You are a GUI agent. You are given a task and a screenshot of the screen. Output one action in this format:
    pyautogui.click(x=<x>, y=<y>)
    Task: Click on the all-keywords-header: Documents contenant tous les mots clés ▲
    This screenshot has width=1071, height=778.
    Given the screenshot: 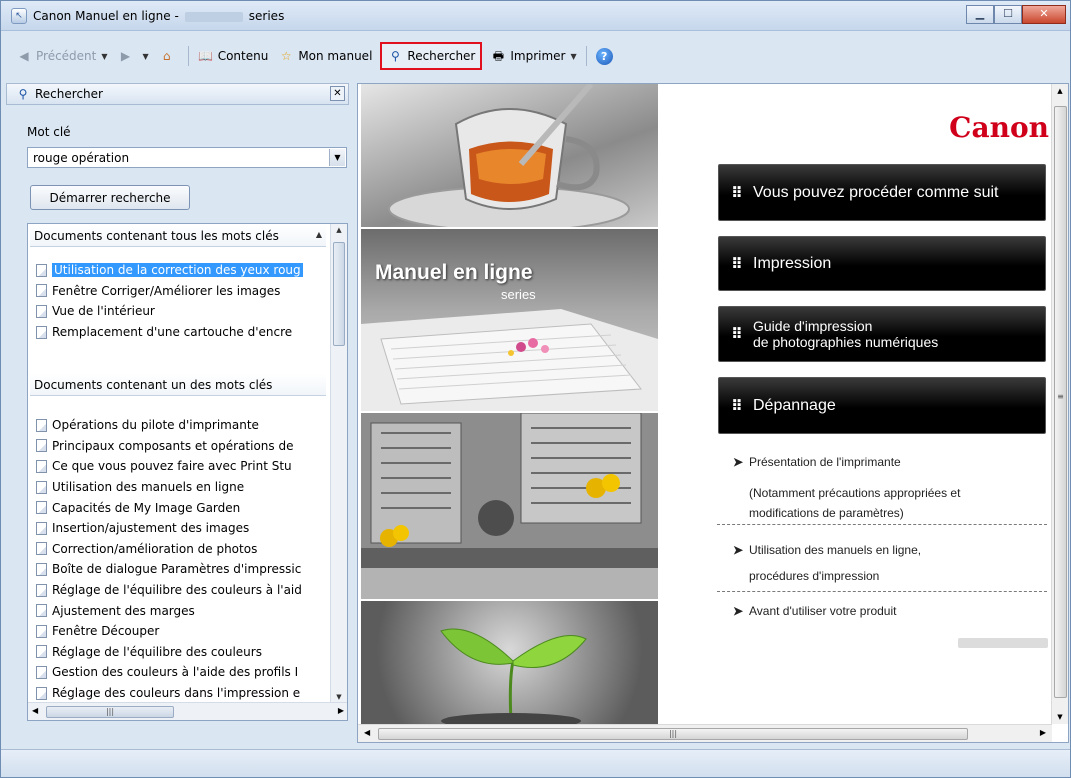 What is the action you would take?
    pyautogui.click(x=178, y=236)
    